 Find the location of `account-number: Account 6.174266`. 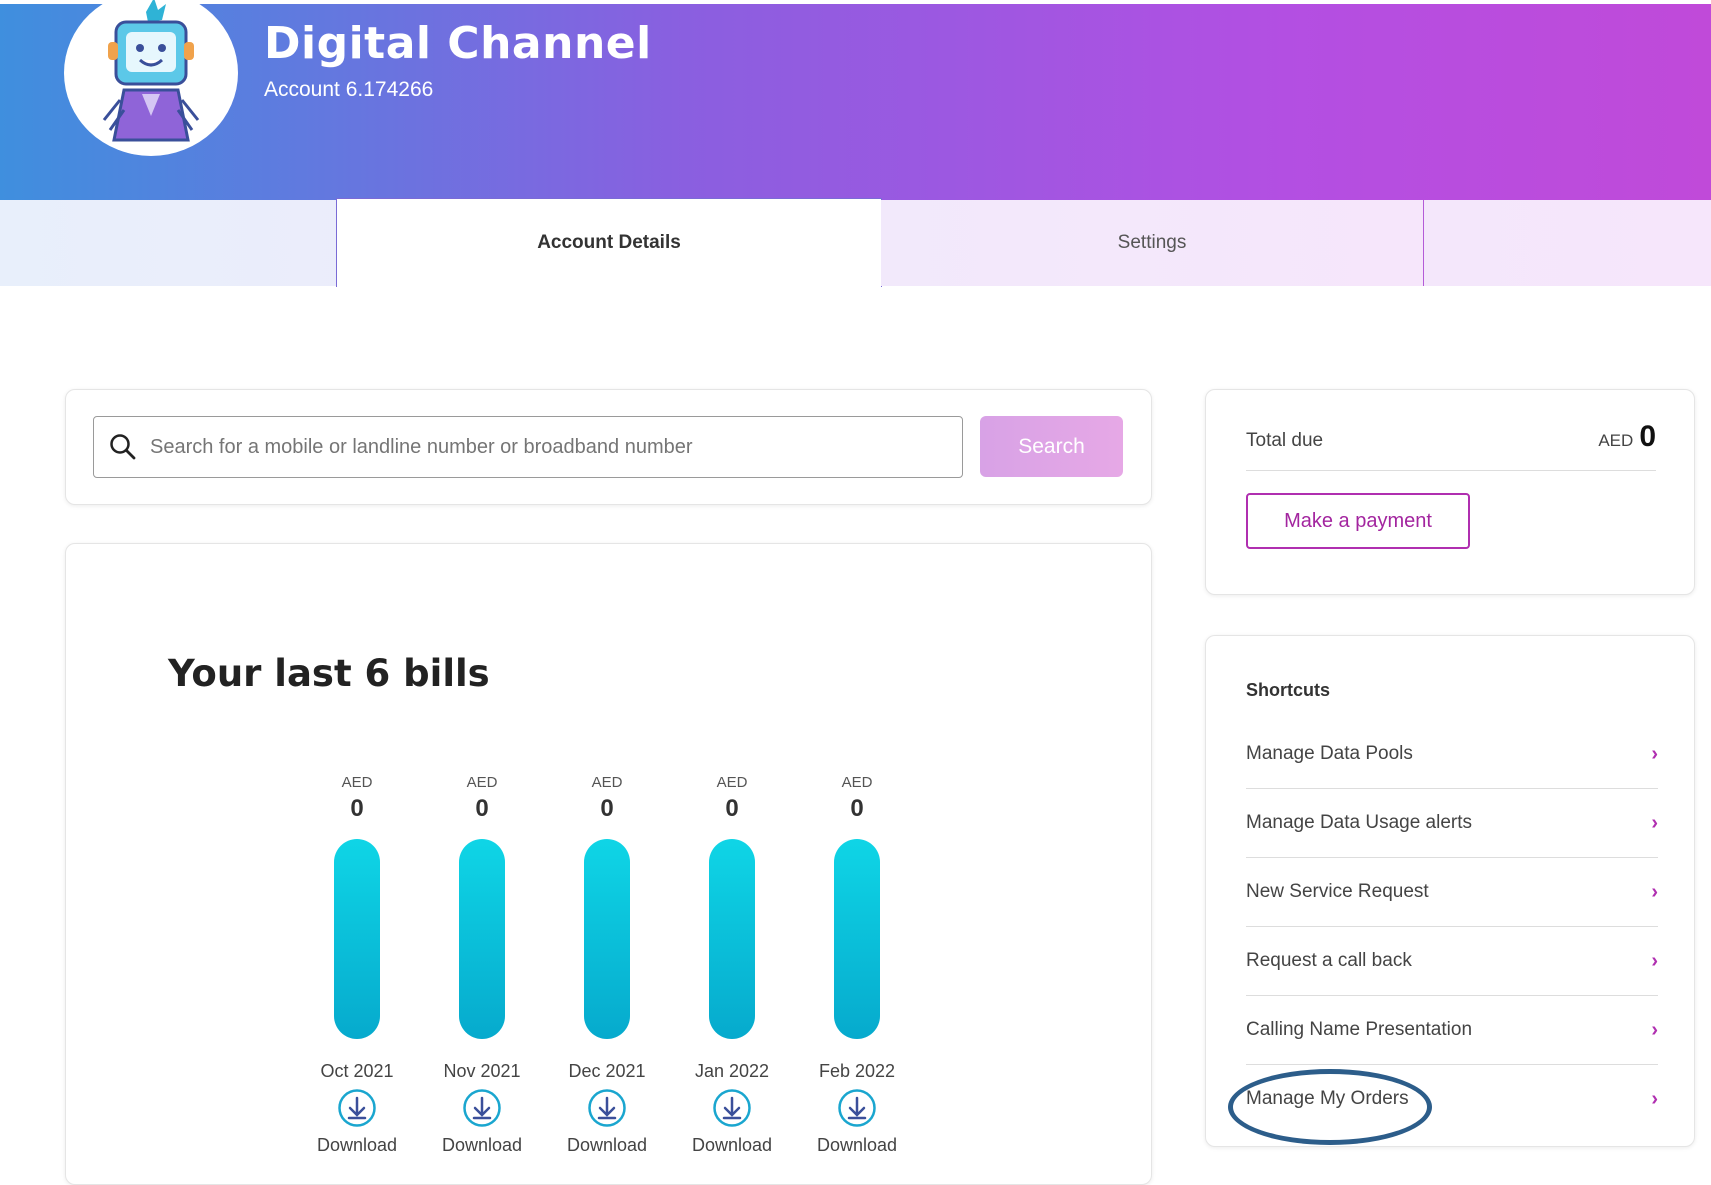

account-number: Account 6.174266 is located at coordinates (349, 89).